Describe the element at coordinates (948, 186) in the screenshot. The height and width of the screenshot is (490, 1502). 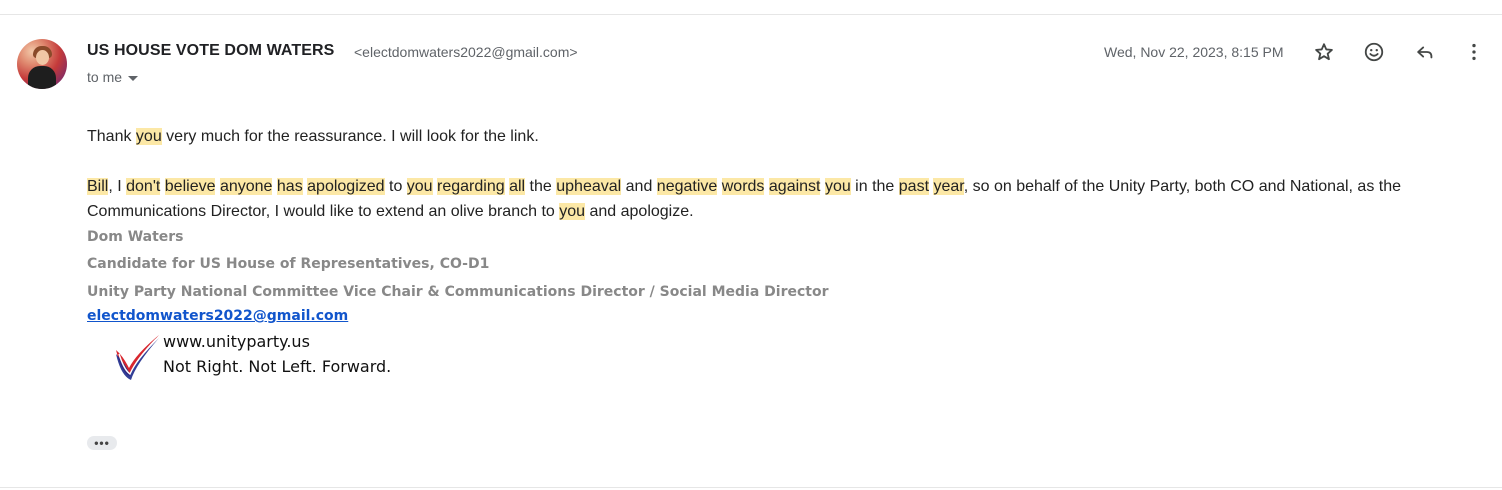
I see `highlighted-term: year` at that location.